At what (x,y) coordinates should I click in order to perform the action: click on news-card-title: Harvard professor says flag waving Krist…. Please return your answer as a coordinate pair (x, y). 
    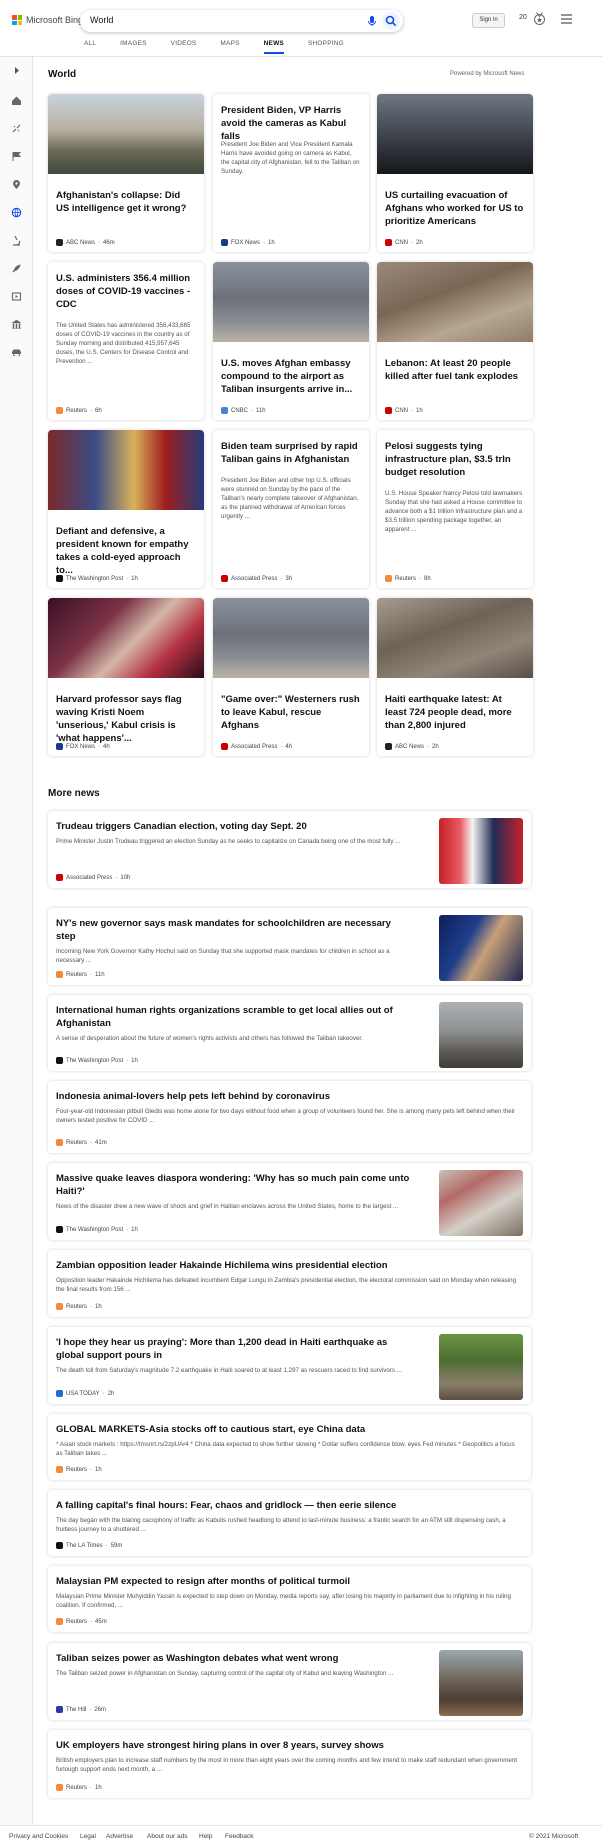
    Looking at the image, I should click on (126, 719).